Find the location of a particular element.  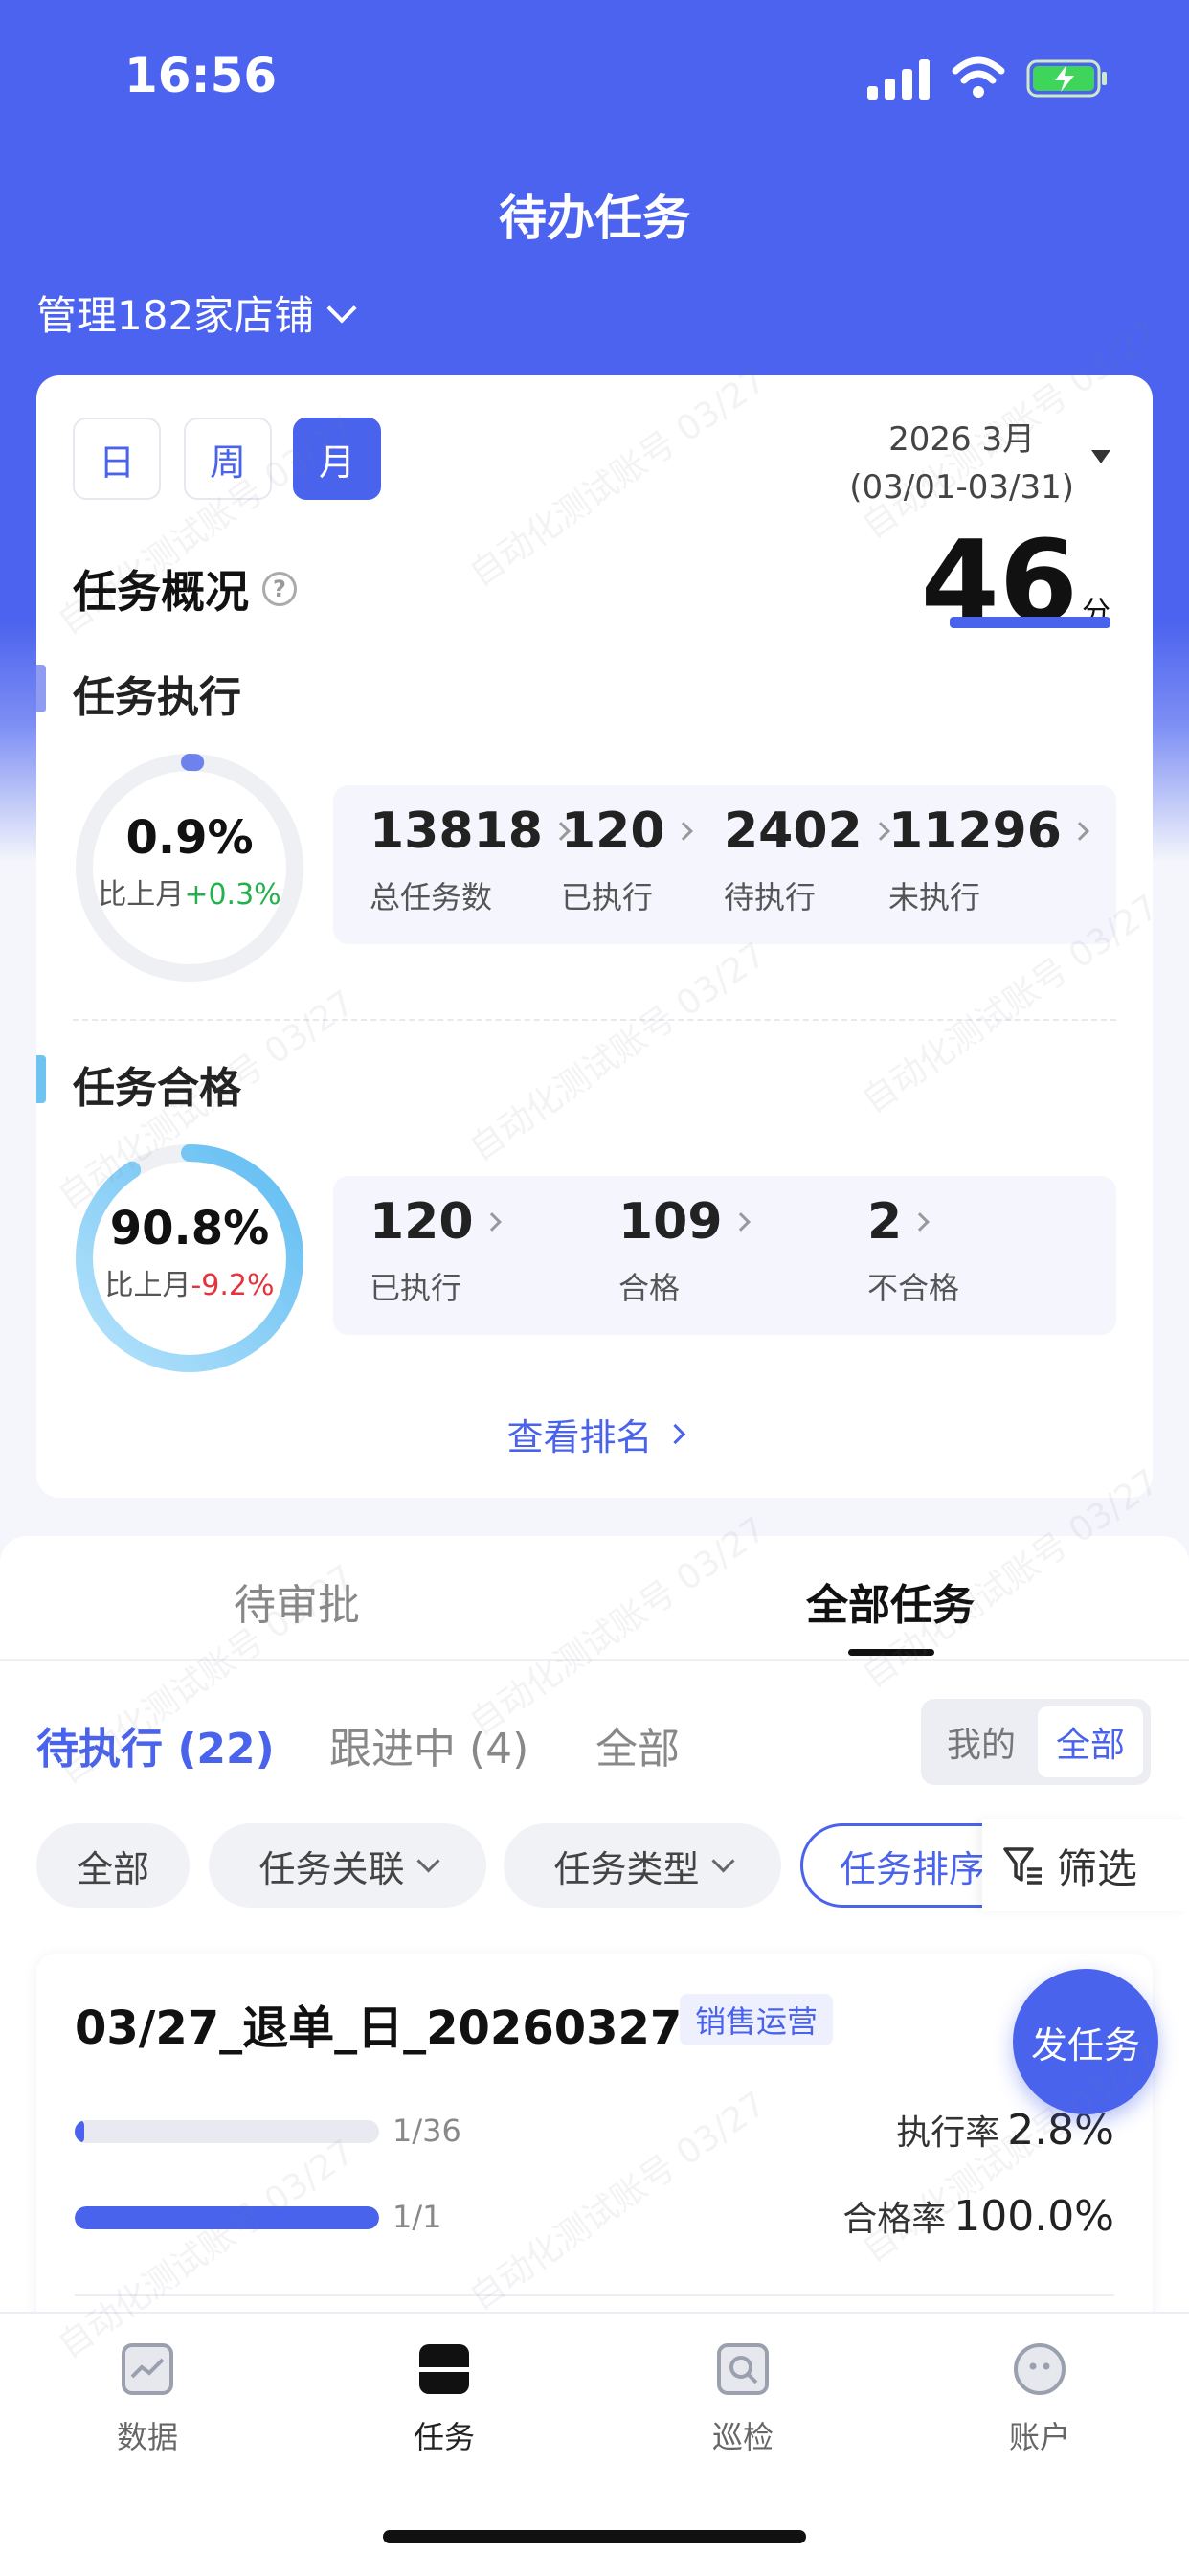

qualified-section-title: 任务合格 is located at coordinates (157, 1088).